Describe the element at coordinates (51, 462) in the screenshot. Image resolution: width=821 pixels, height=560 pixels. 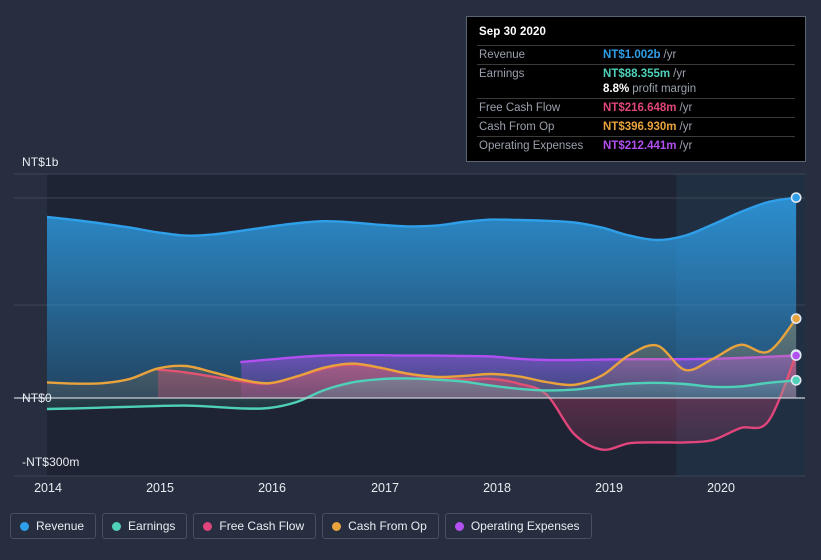
I see `y-axis-label-bottom: -NT$300m` at that location.